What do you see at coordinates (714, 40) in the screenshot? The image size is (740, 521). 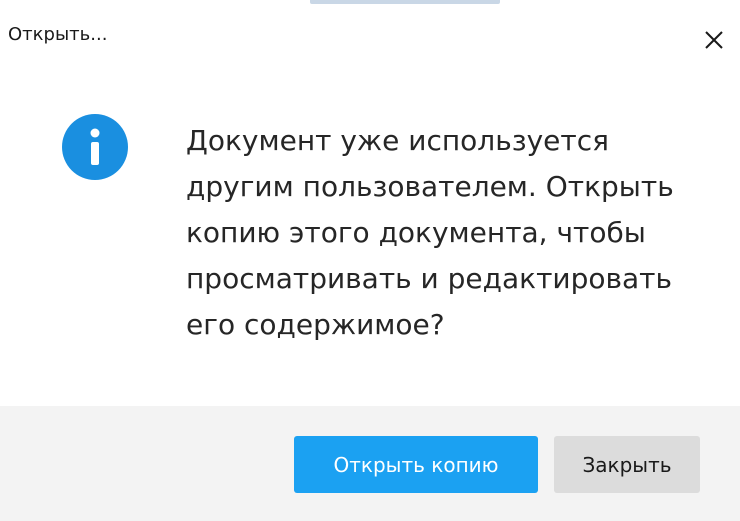 I see `close-icon` at bounding box center [714, 40].